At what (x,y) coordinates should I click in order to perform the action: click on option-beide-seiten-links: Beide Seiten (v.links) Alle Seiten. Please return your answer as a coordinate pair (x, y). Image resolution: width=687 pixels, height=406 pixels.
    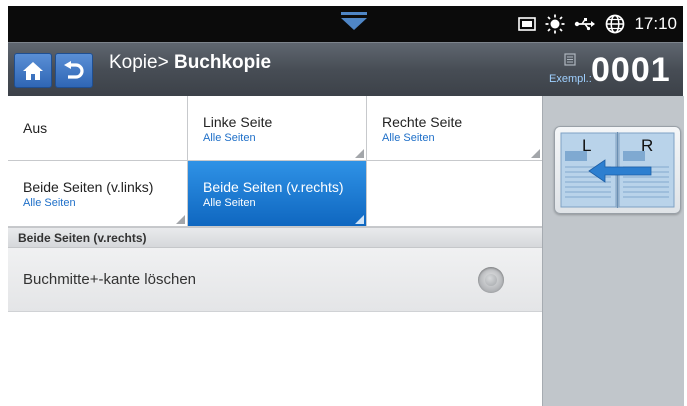
    Looking at the image, I should click on (98, 194).